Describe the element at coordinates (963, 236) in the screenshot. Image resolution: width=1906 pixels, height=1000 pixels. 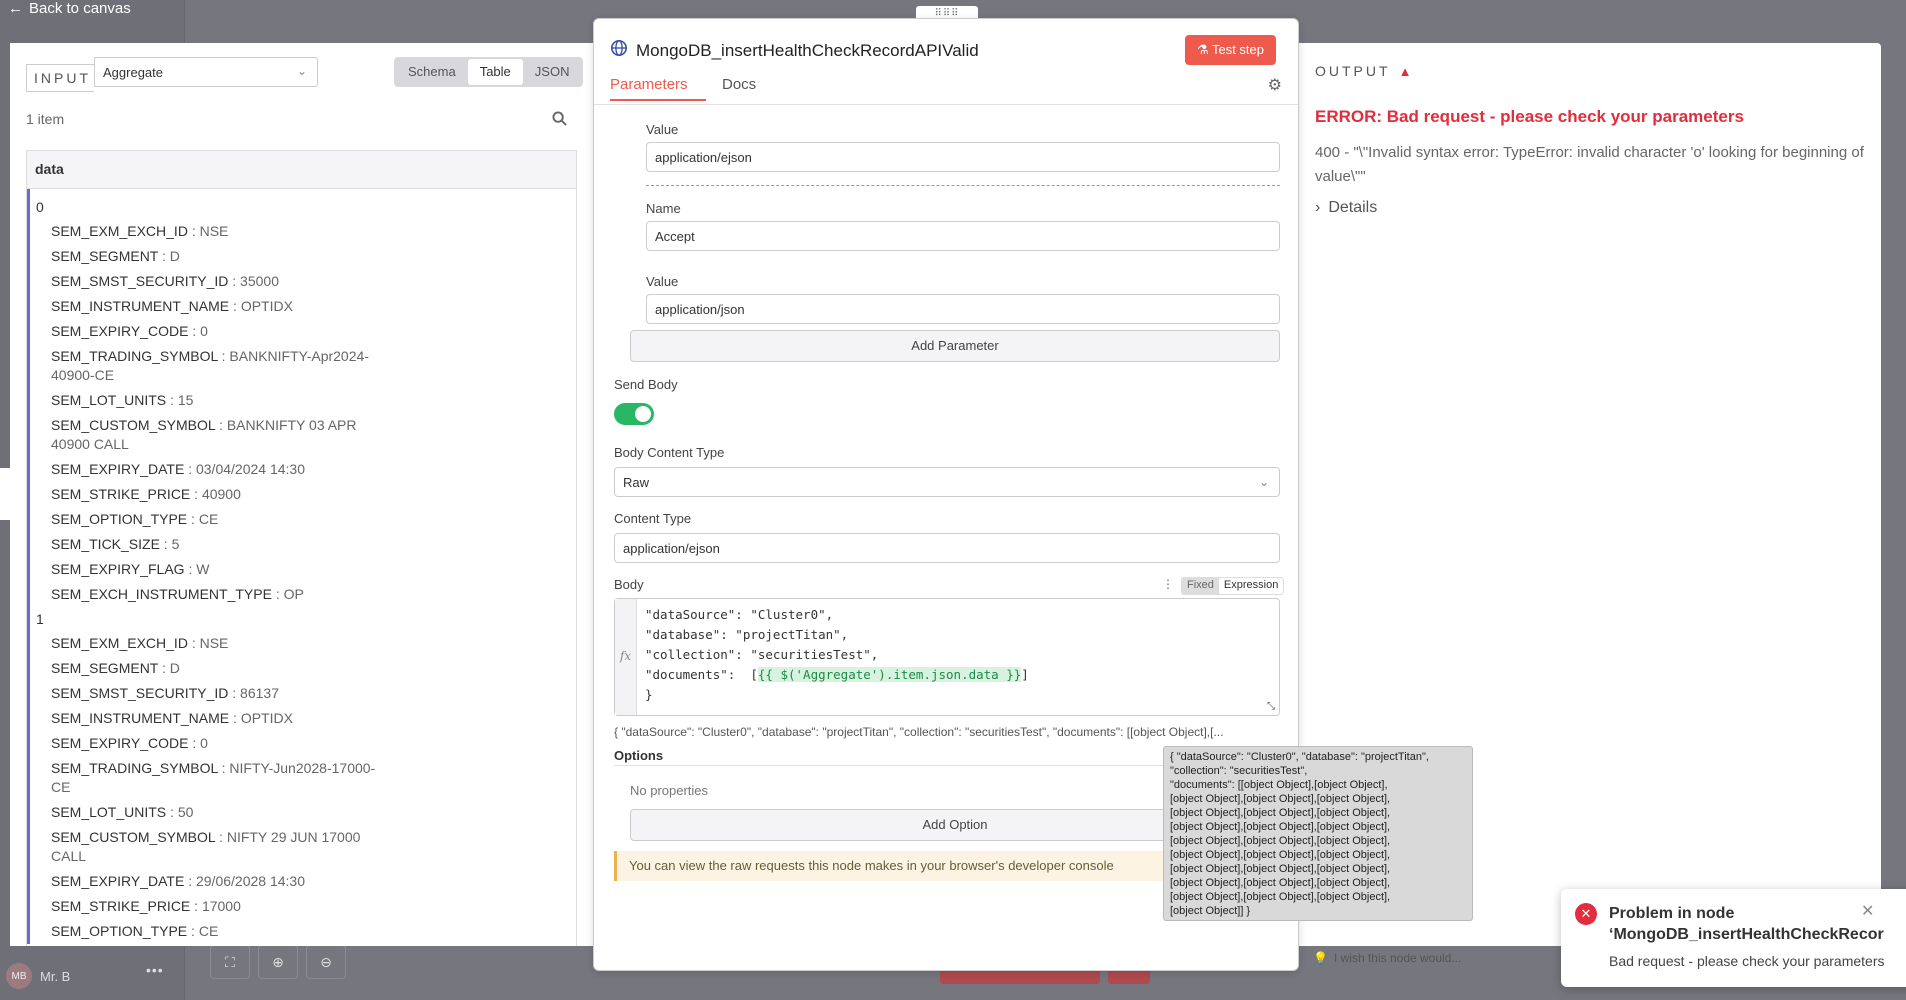
I see `header-name-input: Accept` at that location.